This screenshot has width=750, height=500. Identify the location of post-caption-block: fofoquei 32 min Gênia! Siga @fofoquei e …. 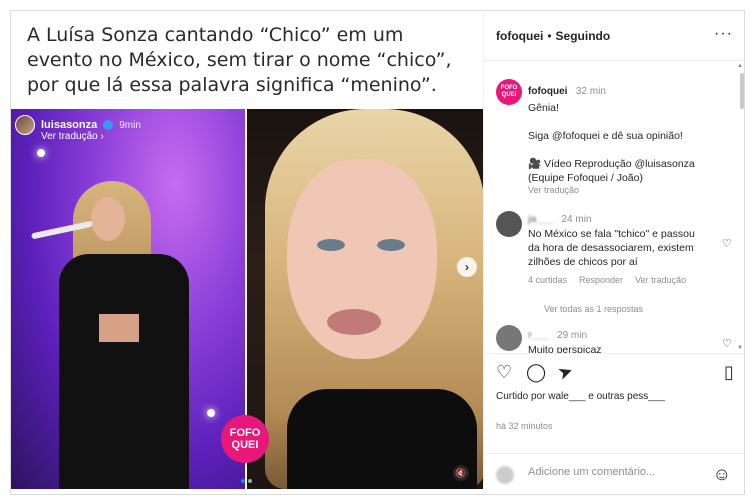
(628, 138).